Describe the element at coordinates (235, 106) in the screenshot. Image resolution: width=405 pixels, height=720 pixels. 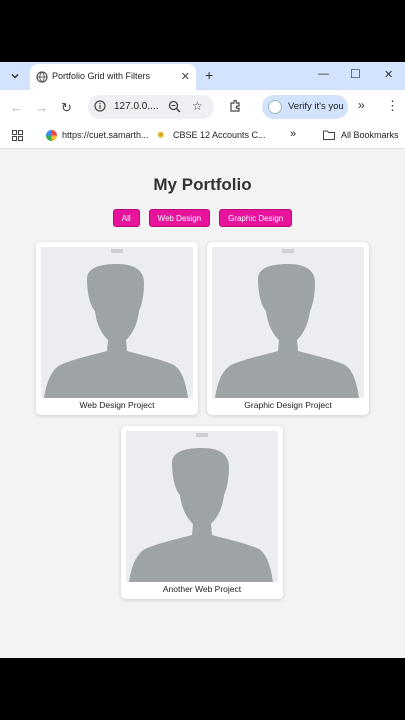
I see `extensions-icon` at that location.